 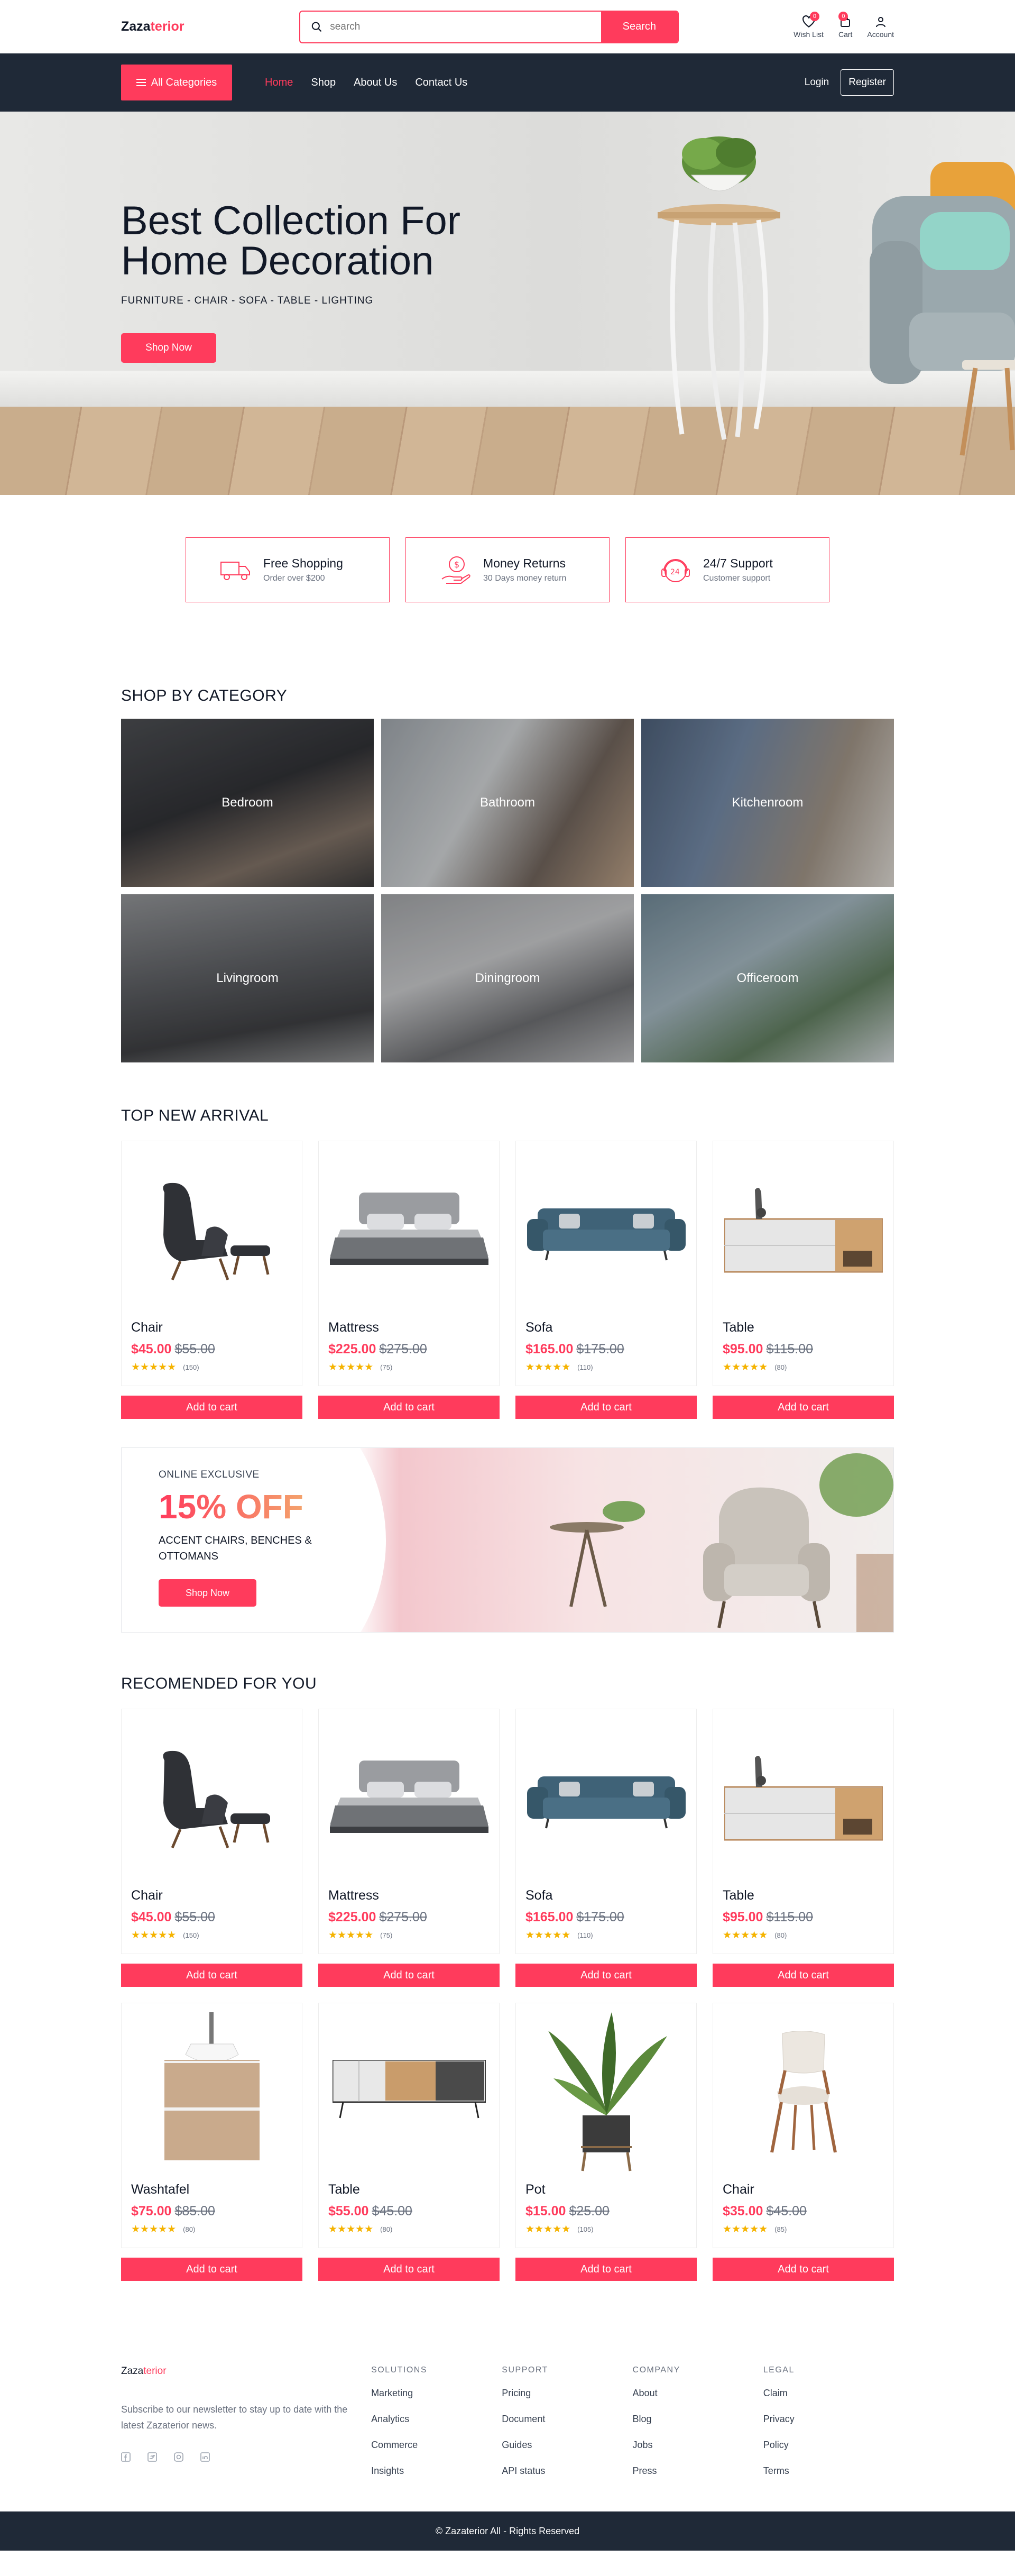 I want to click on footer-link: Guides, so click(x=567, y=2445).